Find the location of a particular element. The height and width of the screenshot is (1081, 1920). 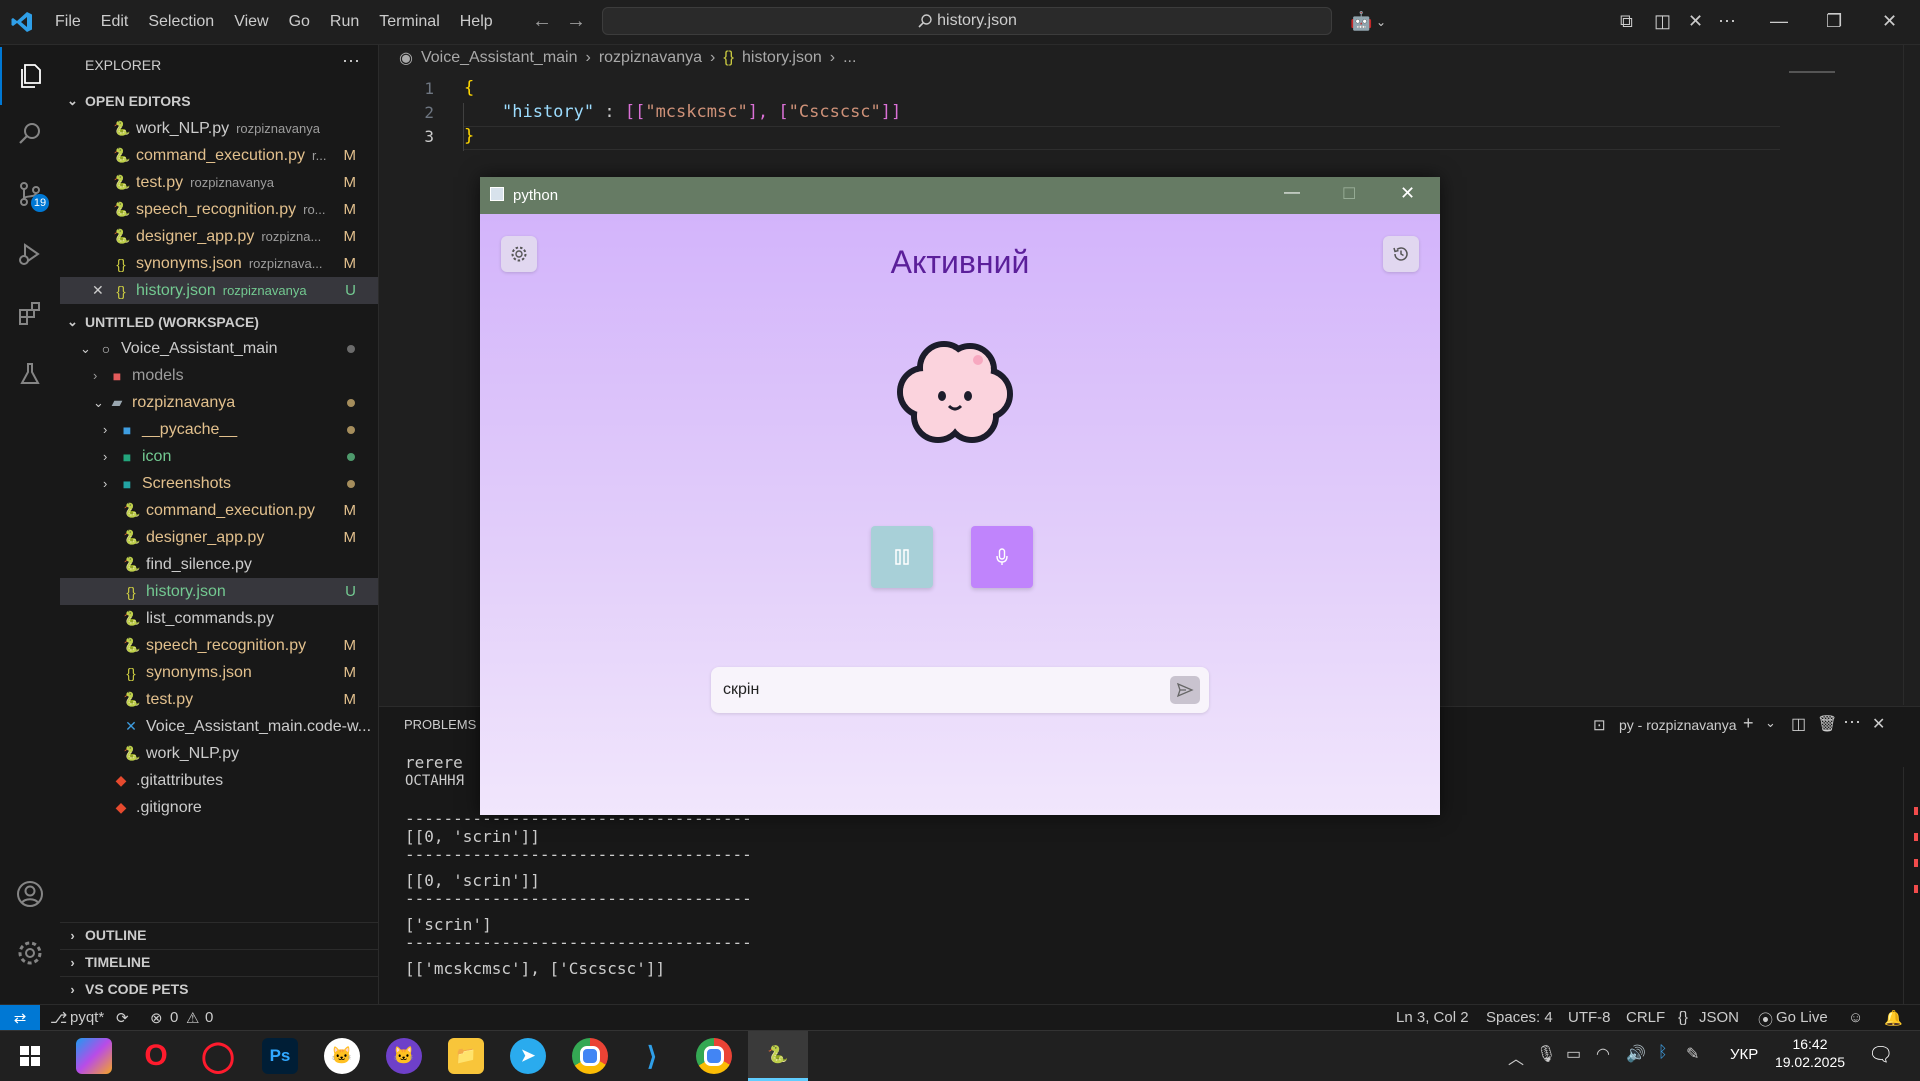

menu-terminal: Terminal is located at coordinates (409, 22).